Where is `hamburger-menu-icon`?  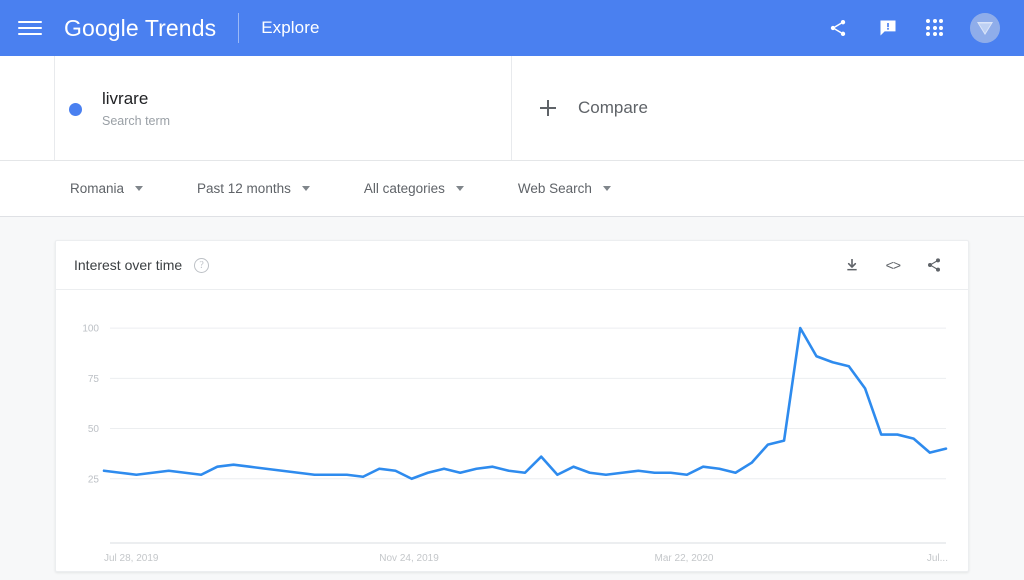 hamburger-menu-icon is located at coordinates (30, 28).